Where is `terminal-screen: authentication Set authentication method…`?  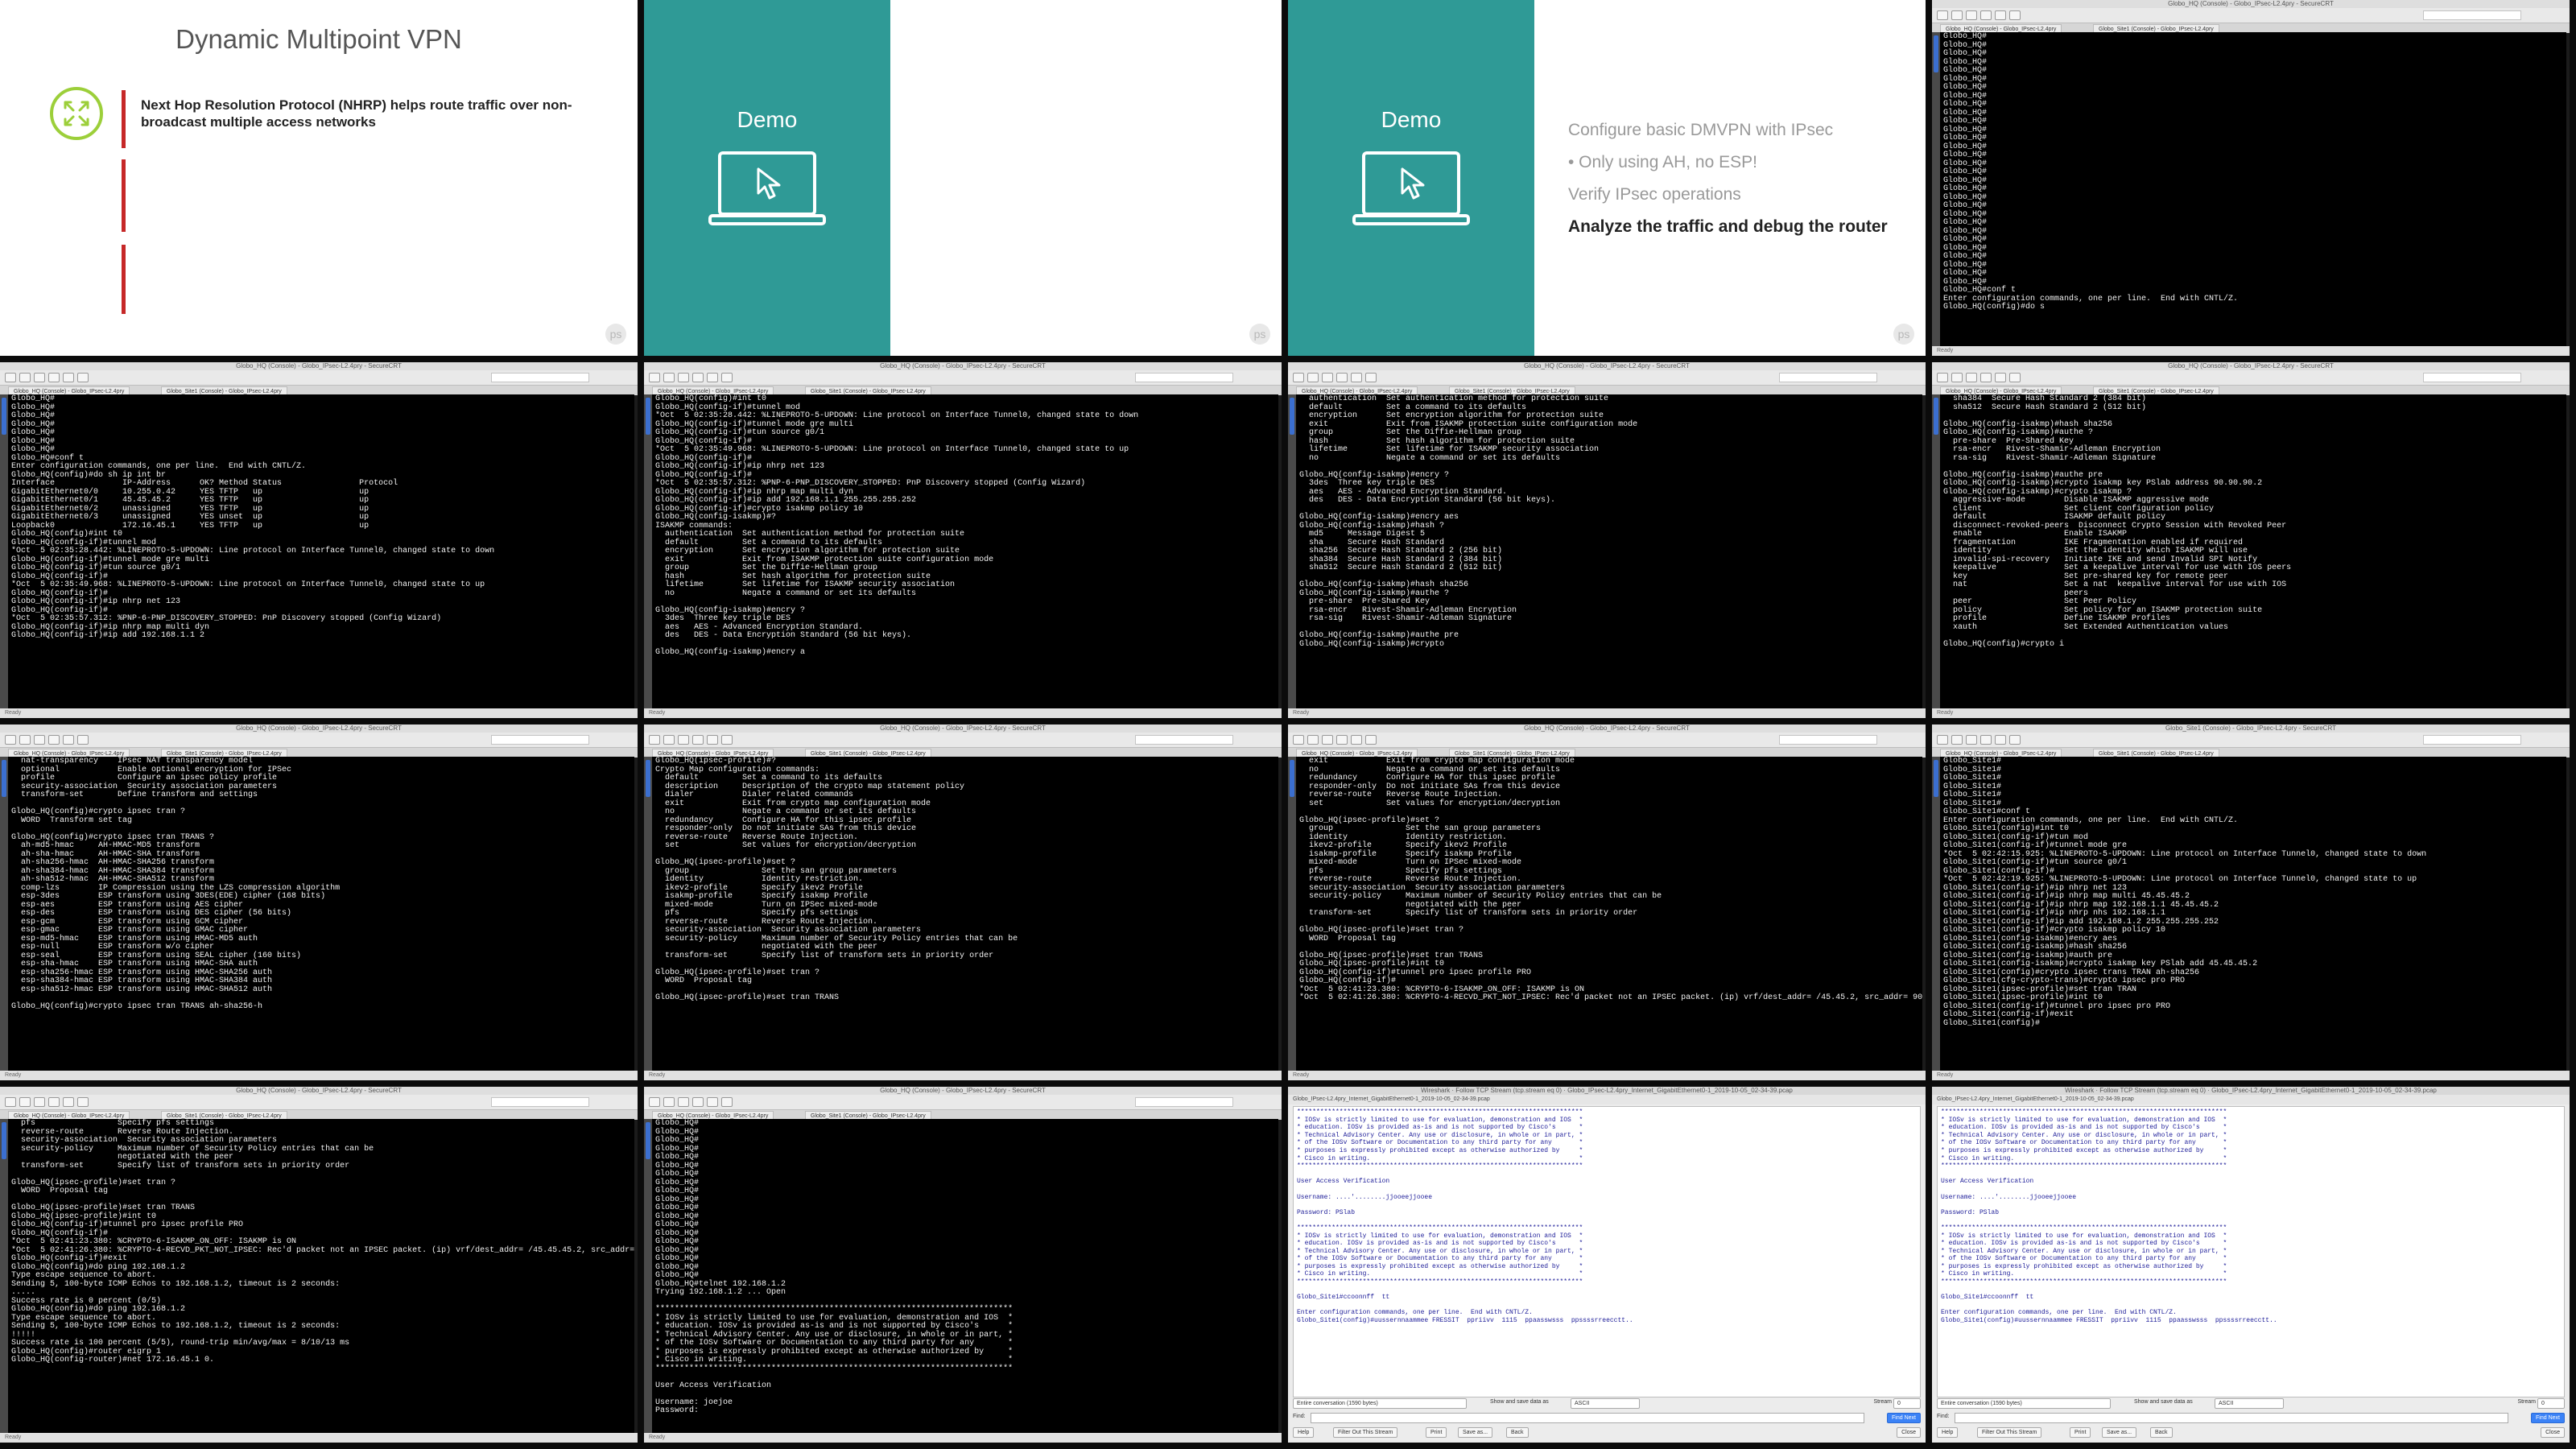 terminal-screen: authentication Set authentication method… is located at coordinates (1609, 551).